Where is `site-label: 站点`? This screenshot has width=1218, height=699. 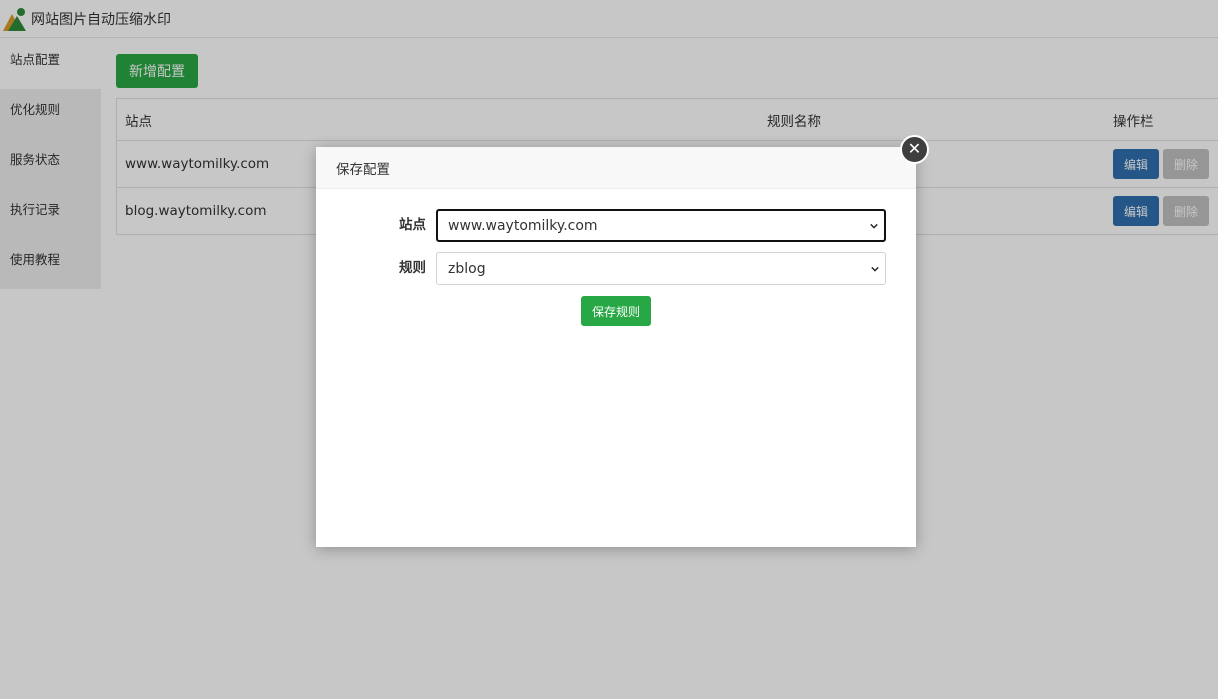 site-label: 站点 is located at coordinates (412, 225).